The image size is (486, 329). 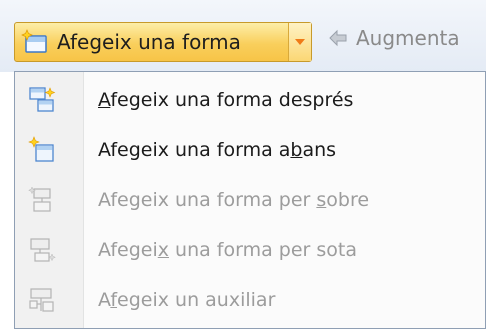 What do you see at coordinates (149, 42) in the screenshot?
I see `add-shape-label: Afegeix una forma` at bounding box center [149, 42].